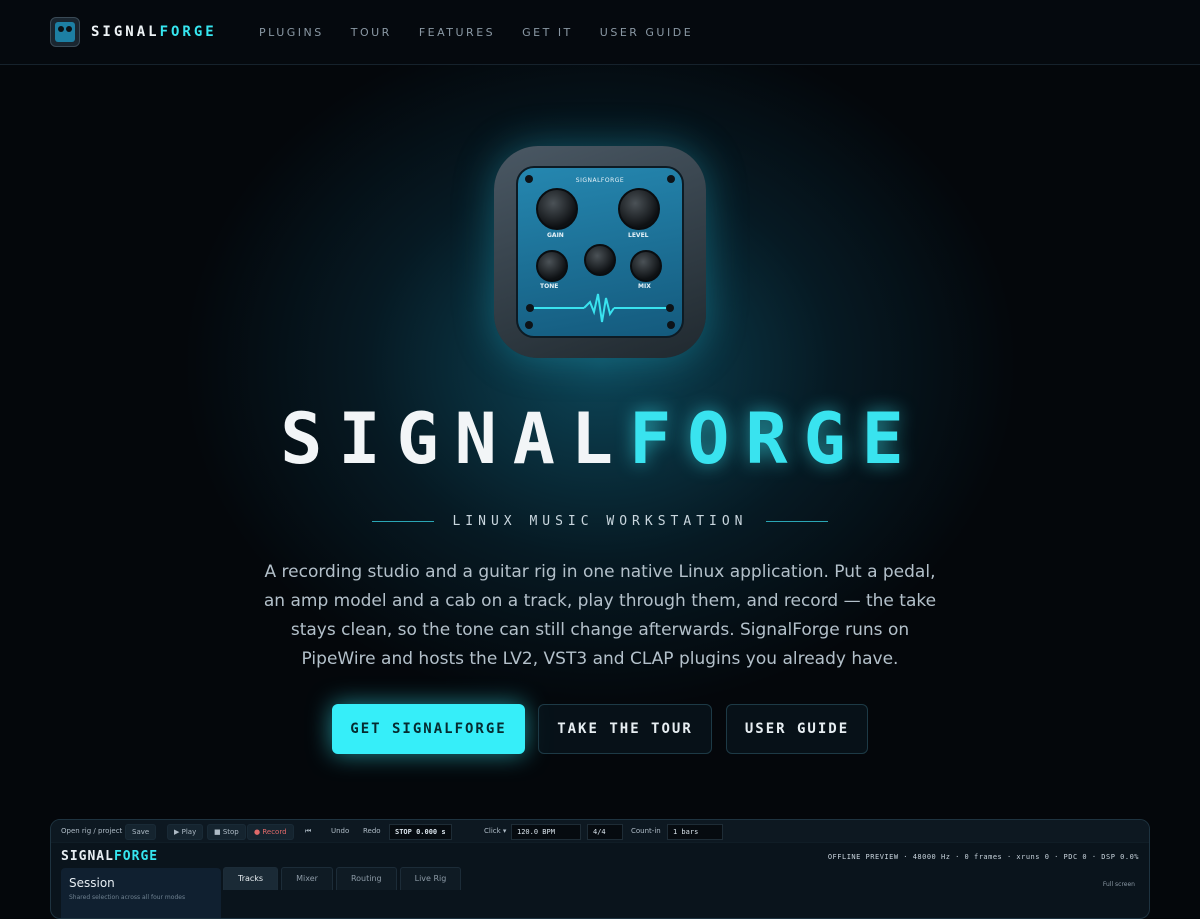 This screenshot has height=919, width=1200. Describe the element at coordinates (420, 832) in the screenshot. I see `transport-readout: STOP 0.000 s` at that location.